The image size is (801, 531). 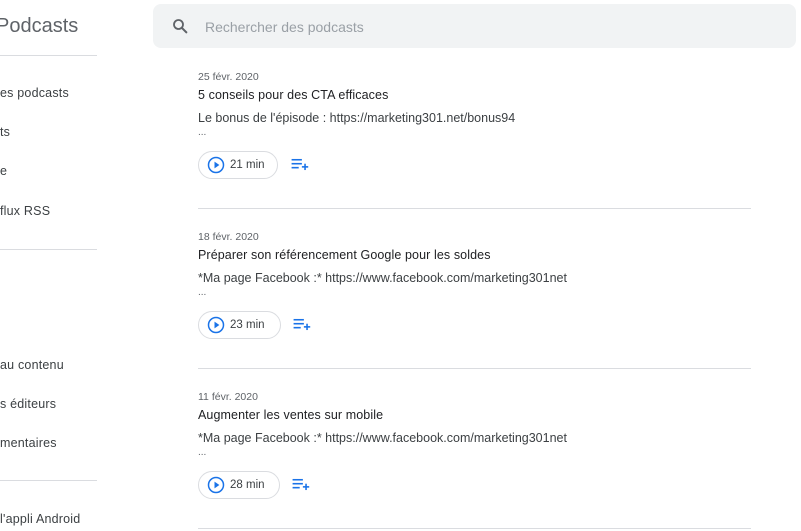 What do you see at coordinates (180, 26) in the screenshot?
I see `search-icon` at bounding box center [180, 26].